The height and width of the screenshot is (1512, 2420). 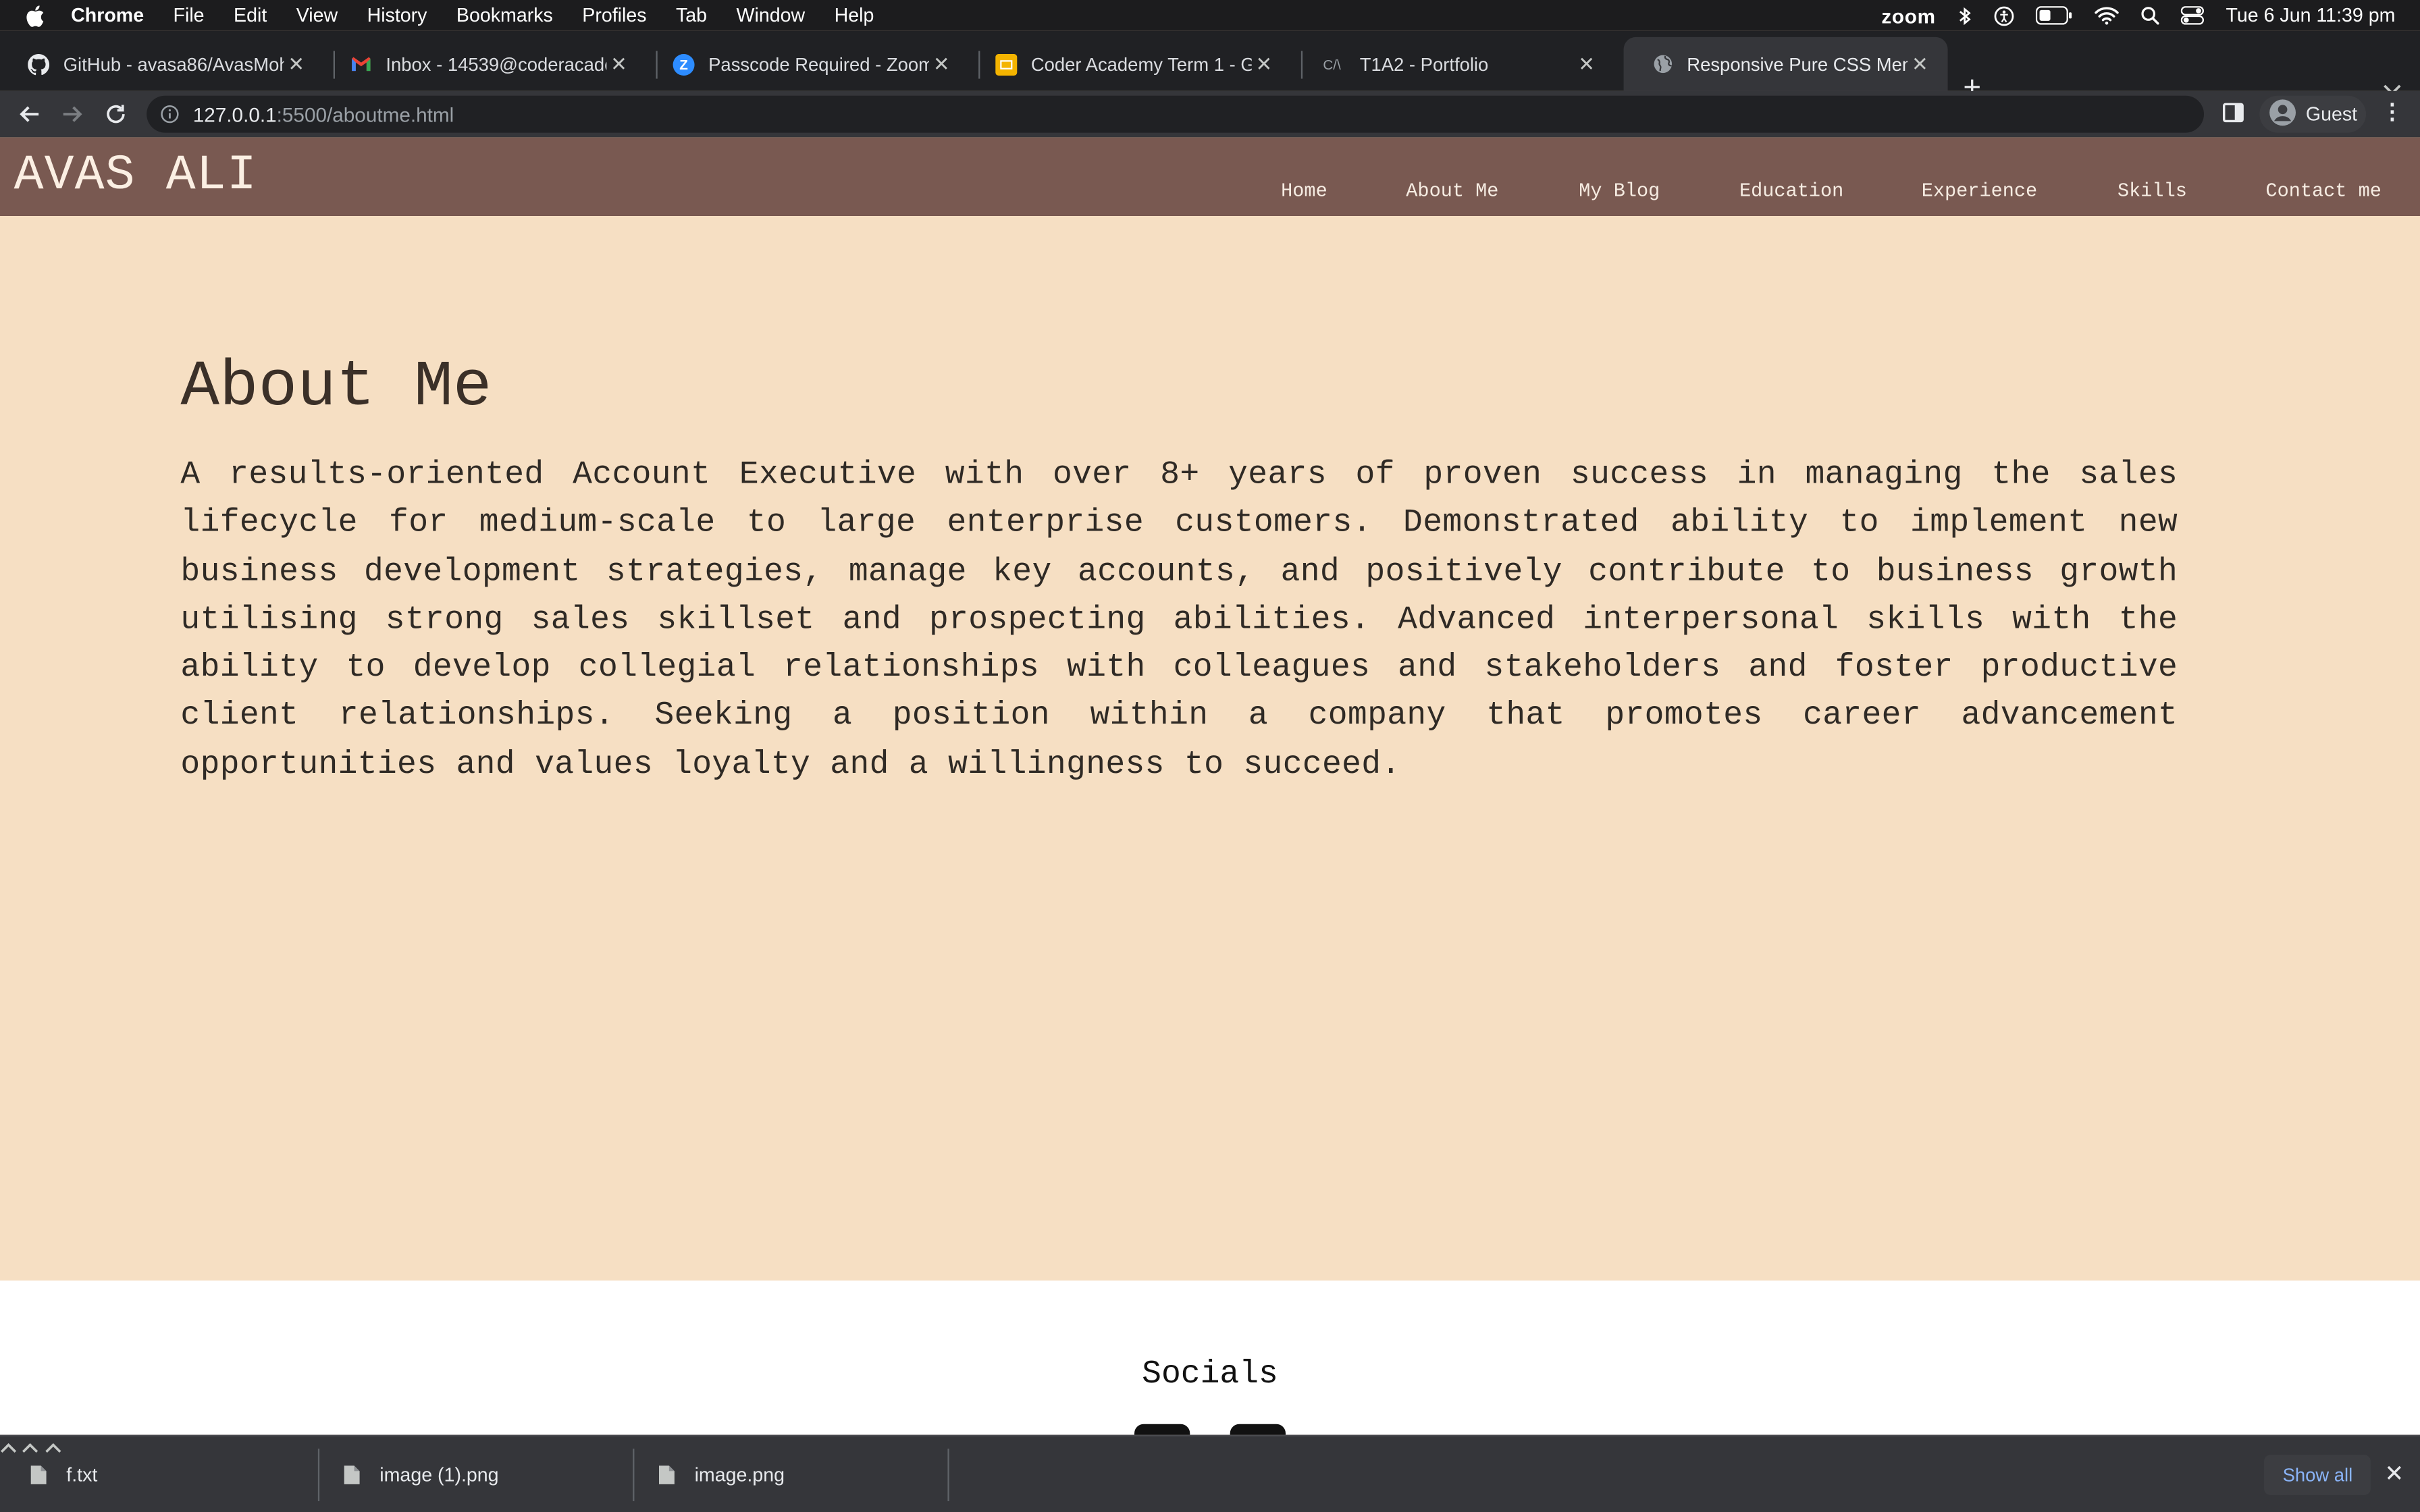 What do you see at coordinates (504, 15) in the screenshot?
I see `menu-bookmarks: Bookmarks` at bounding box center [504, 15].